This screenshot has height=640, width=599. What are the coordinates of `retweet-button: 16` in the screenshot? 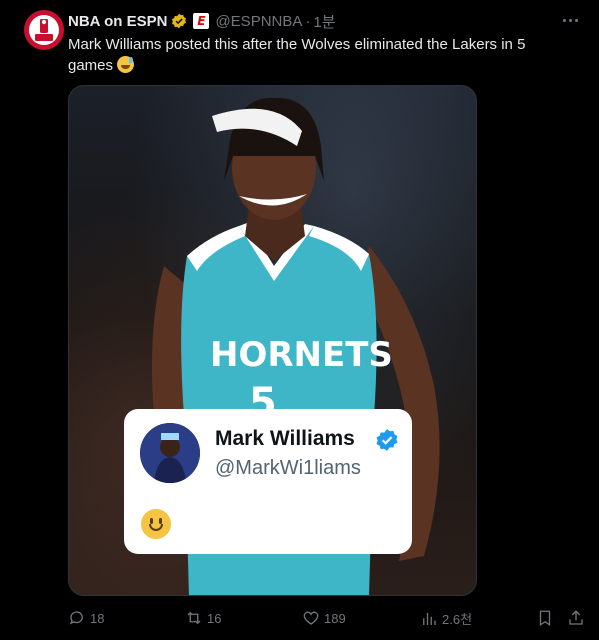 It's located at (203, 618).